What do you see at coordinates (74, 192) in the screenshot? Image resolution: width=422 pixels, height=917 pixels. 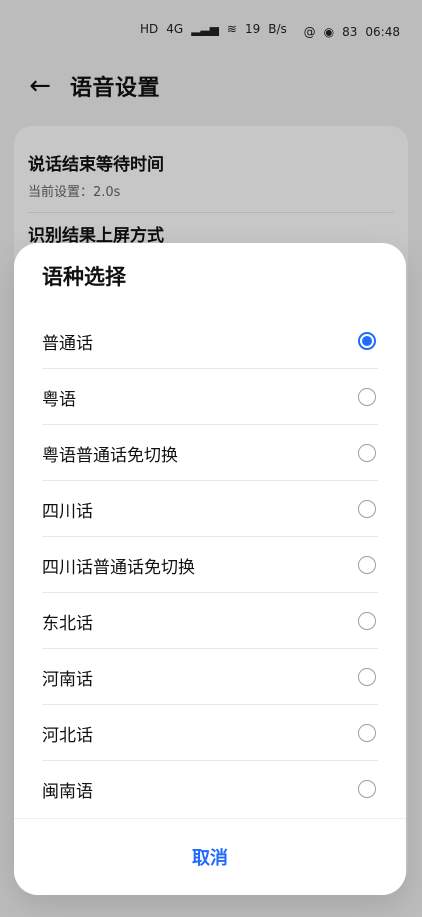 I see `setting-subtitle: 当前设置：2.0s` at bounding box center [74, 192].